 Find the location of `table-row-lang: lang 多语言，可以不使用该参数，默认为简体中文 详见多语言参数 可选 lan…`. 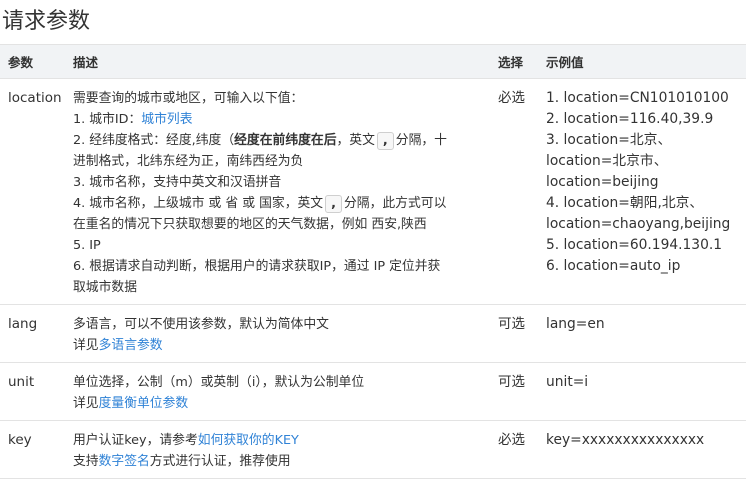

table-row-lang: lang 多语言，可以不使用该参数，默认为简体中文 详见多语言参数 可选 lan… is located at coordinates (373, 333).